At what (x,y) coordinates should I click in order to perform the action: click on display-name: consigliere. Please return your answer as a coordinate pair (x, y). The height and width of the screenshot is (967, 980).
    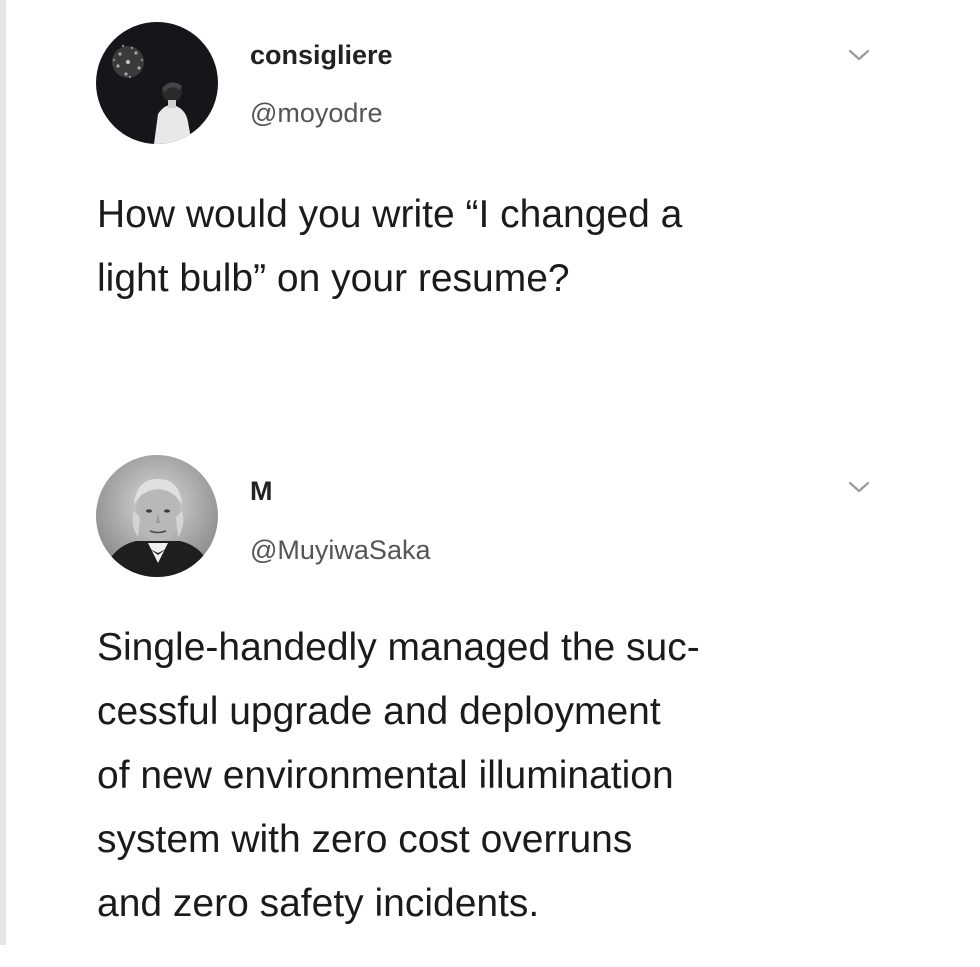
    Looking at the image, I should click on (321, 55).